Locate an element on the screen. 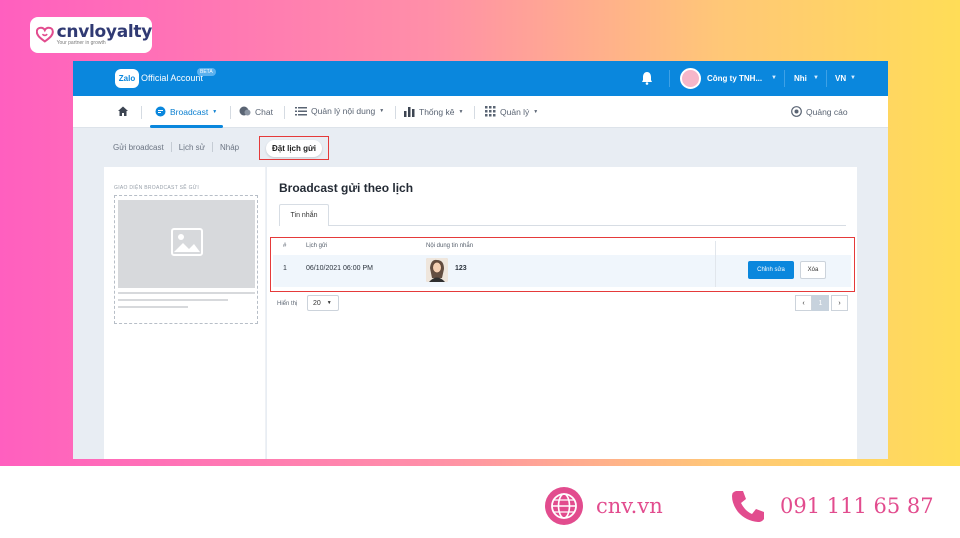 Image resolution: width=960 pixels, height=538 pixels. message-thumbnail is located at coordinates (437, 270).